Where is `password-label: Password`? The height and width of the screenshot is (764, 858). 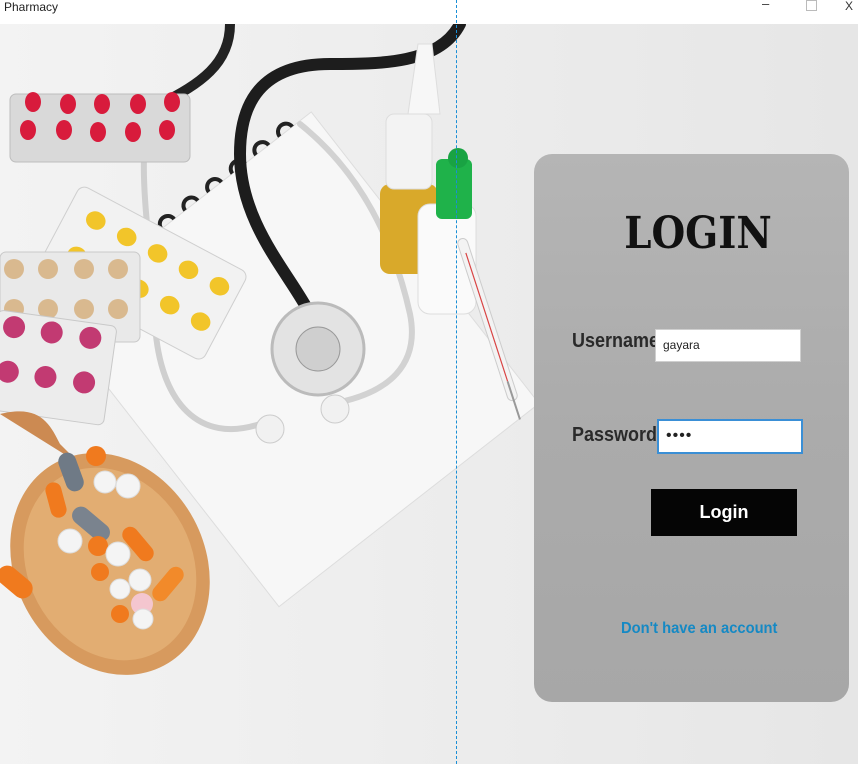
password-label: Password is located at coordinates (615, 435).